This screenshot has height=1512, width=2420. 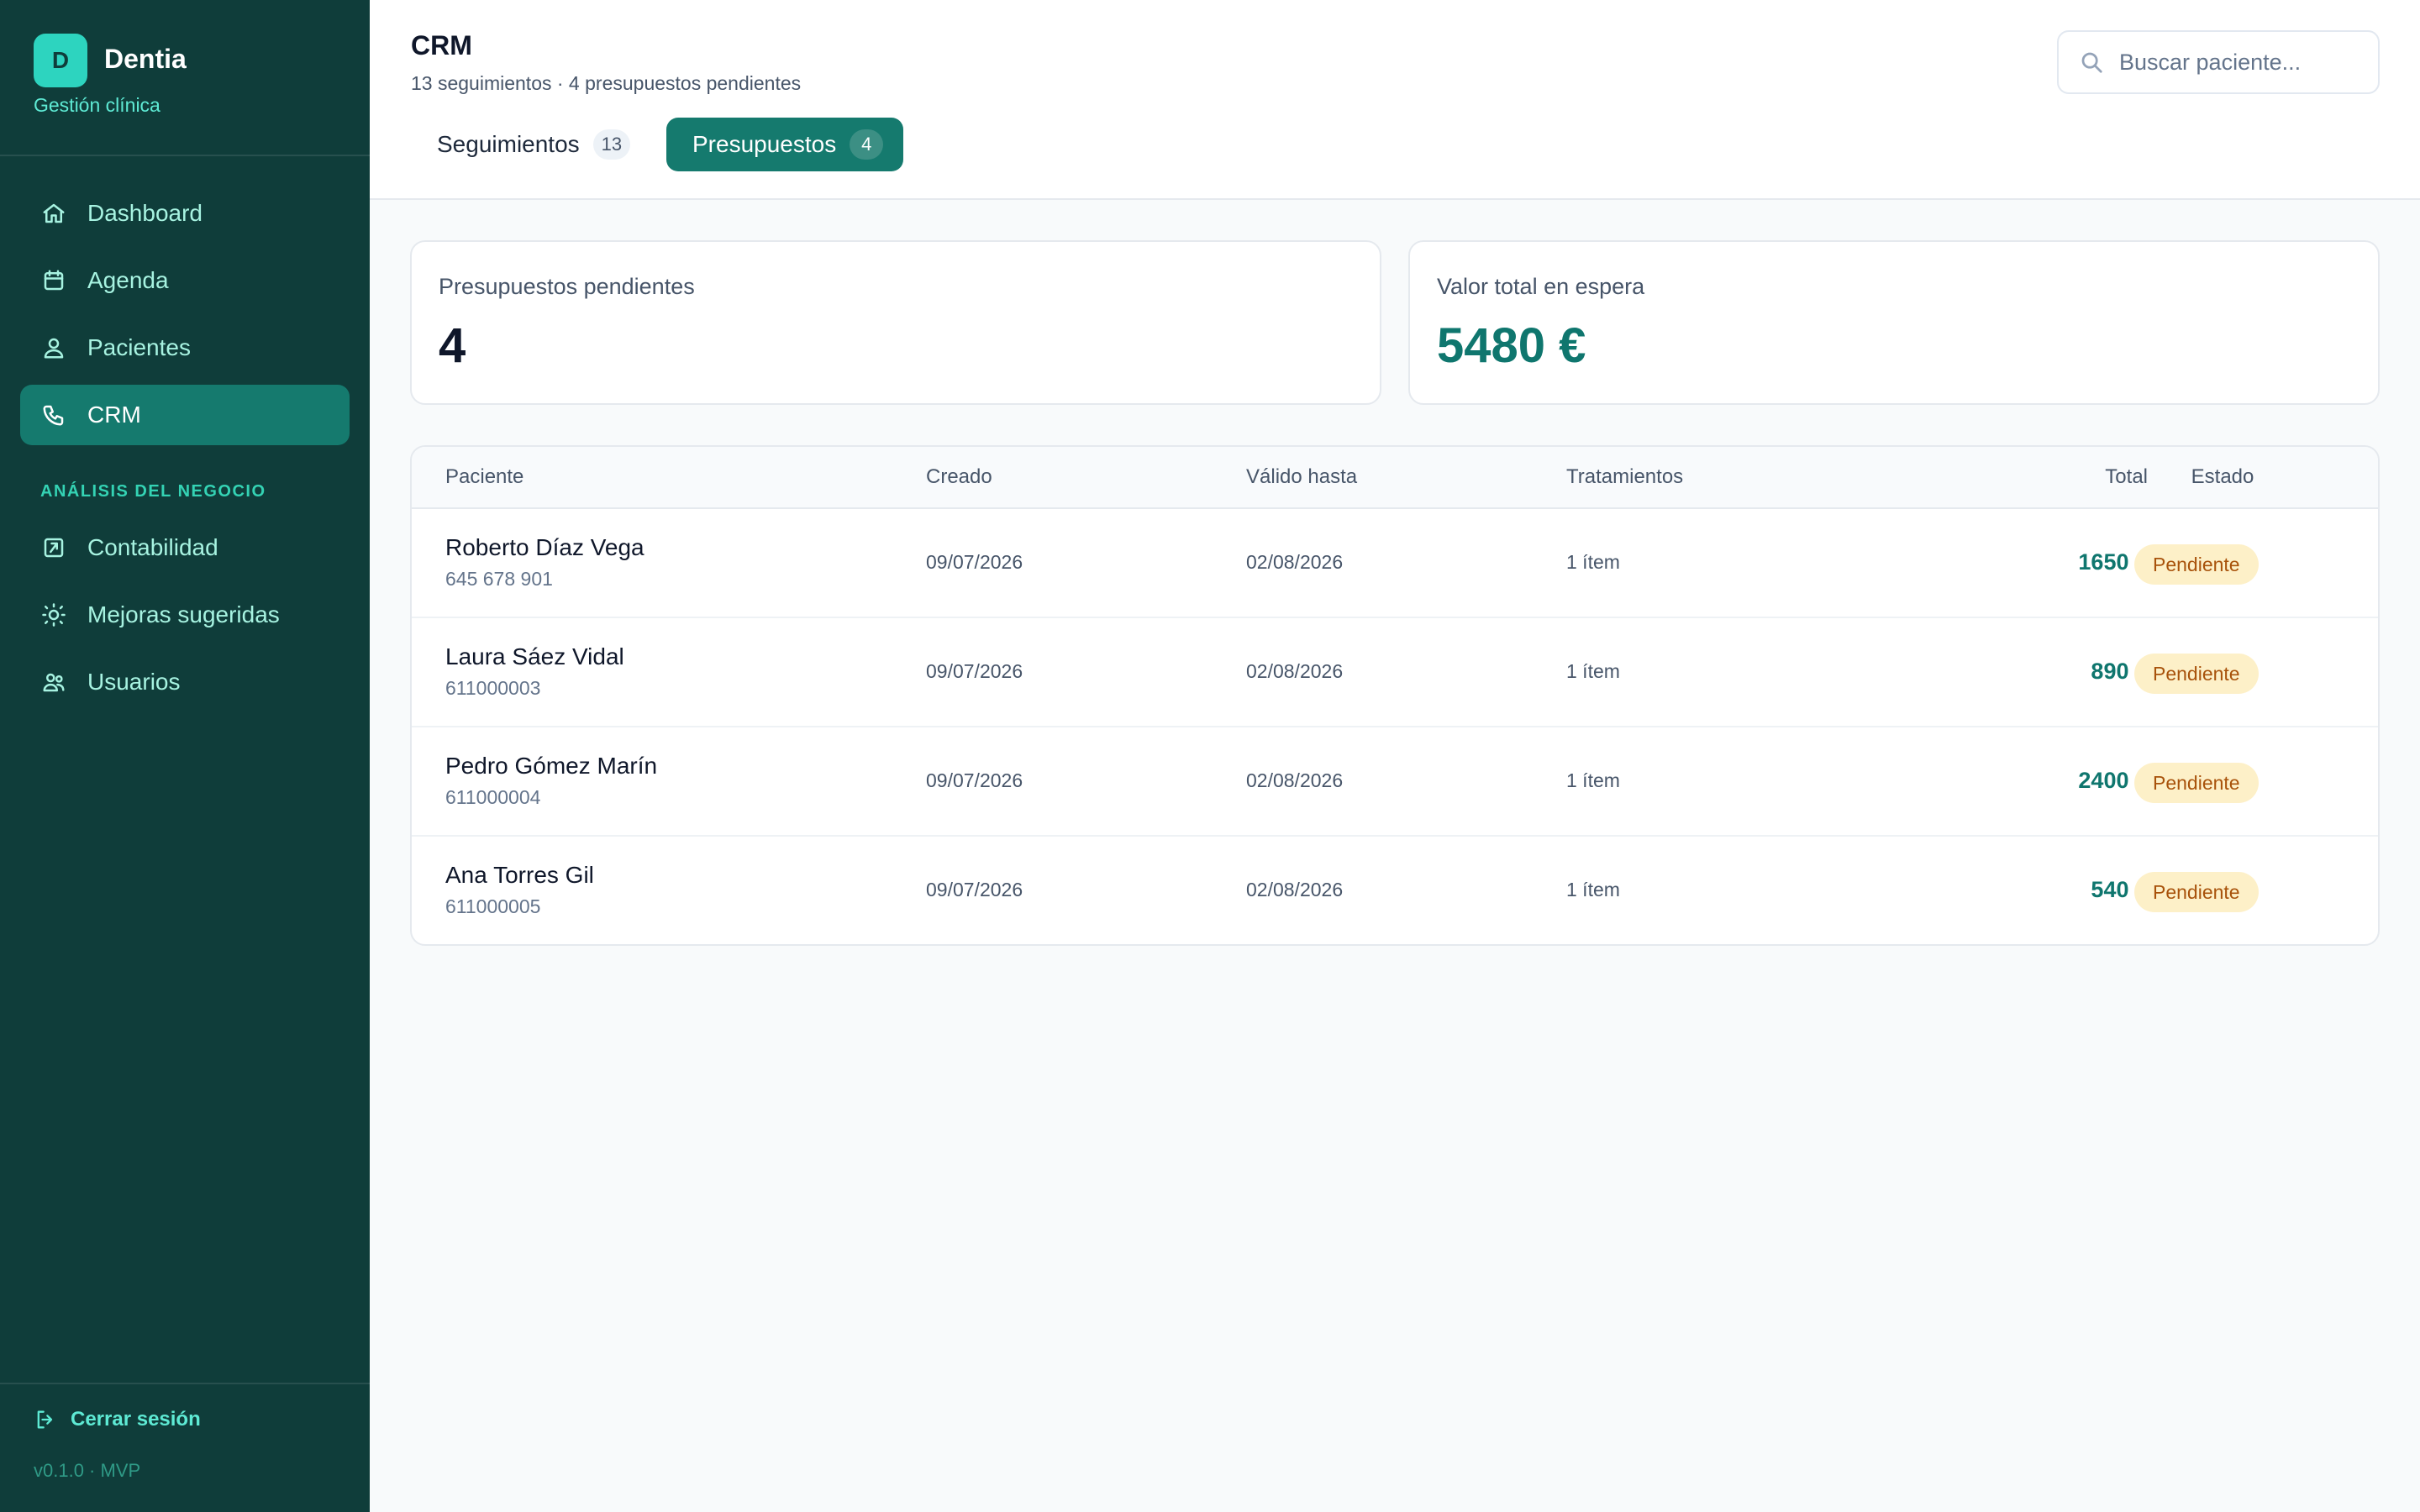 What do you see at coordinates (1301, 477) in the screenshot?
I see `column-header-valido-hasta: Válido hasta` at bounding box center [1301, 477].